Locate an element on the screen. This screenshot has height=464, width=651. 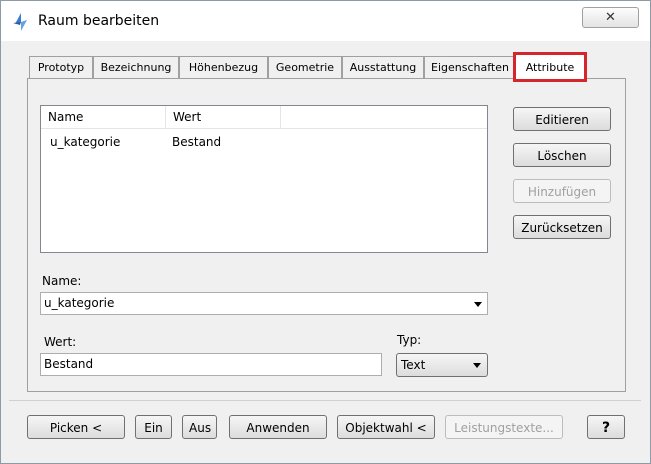
tab-geometrie: Geometrie is located at coordinates (305, 67).